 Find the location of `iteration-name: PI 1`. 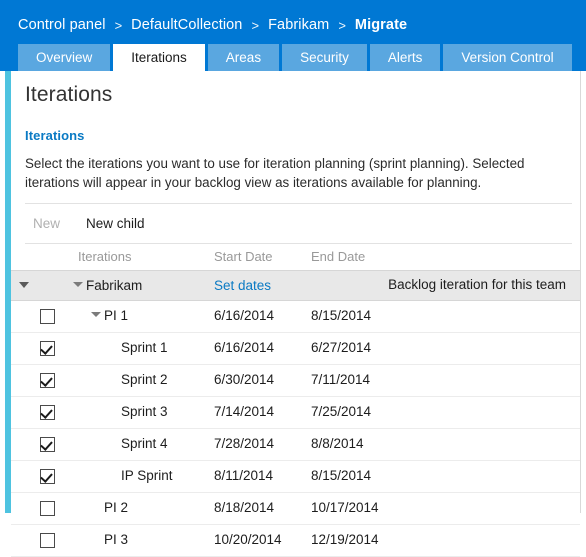

iteration-name: PI 1 is located at coordinates (116, 315).